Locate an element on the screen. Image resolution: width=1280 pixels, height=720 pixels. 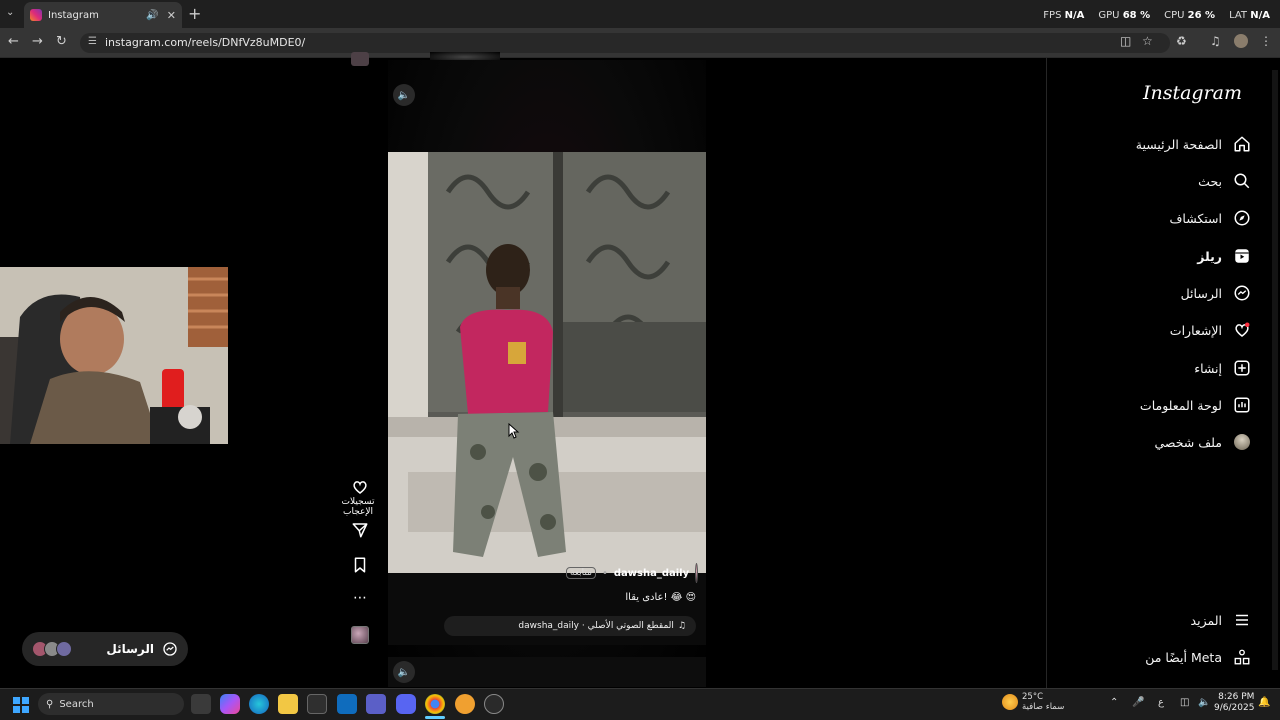
audio-track-link: dawsha_daily · المقطع الصوتي الأصلي ♫ is located at coordinates (570, 626).